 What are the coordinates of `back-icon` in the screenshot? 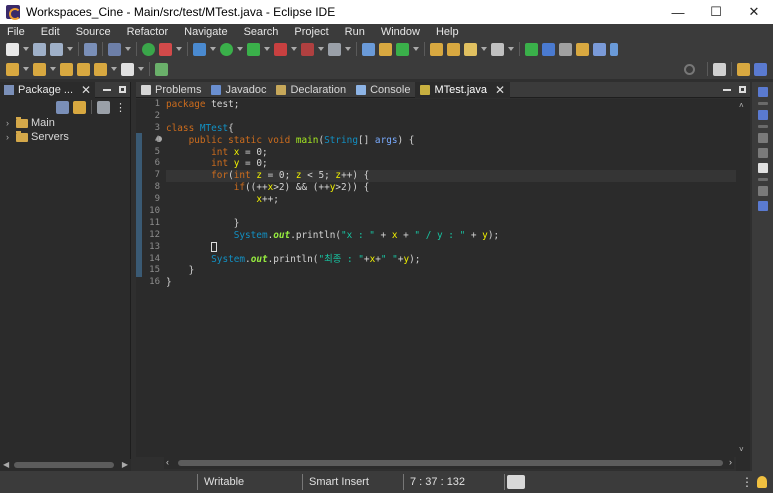 It's located at (100, 69).